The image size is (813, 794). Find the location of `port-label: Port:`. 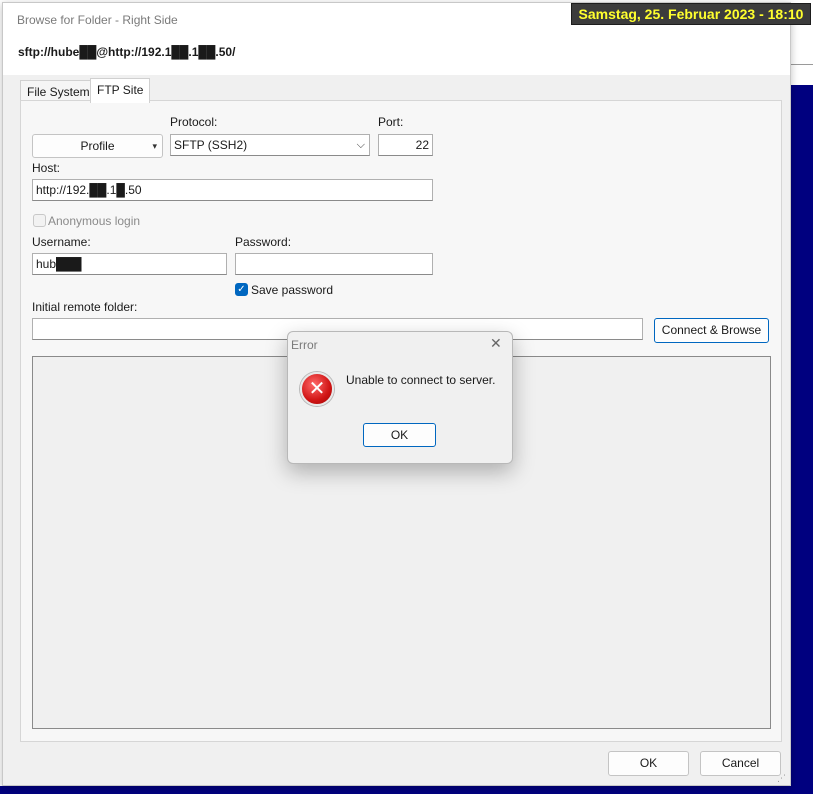

port-label: Port: is located at coordinates (391, 122).